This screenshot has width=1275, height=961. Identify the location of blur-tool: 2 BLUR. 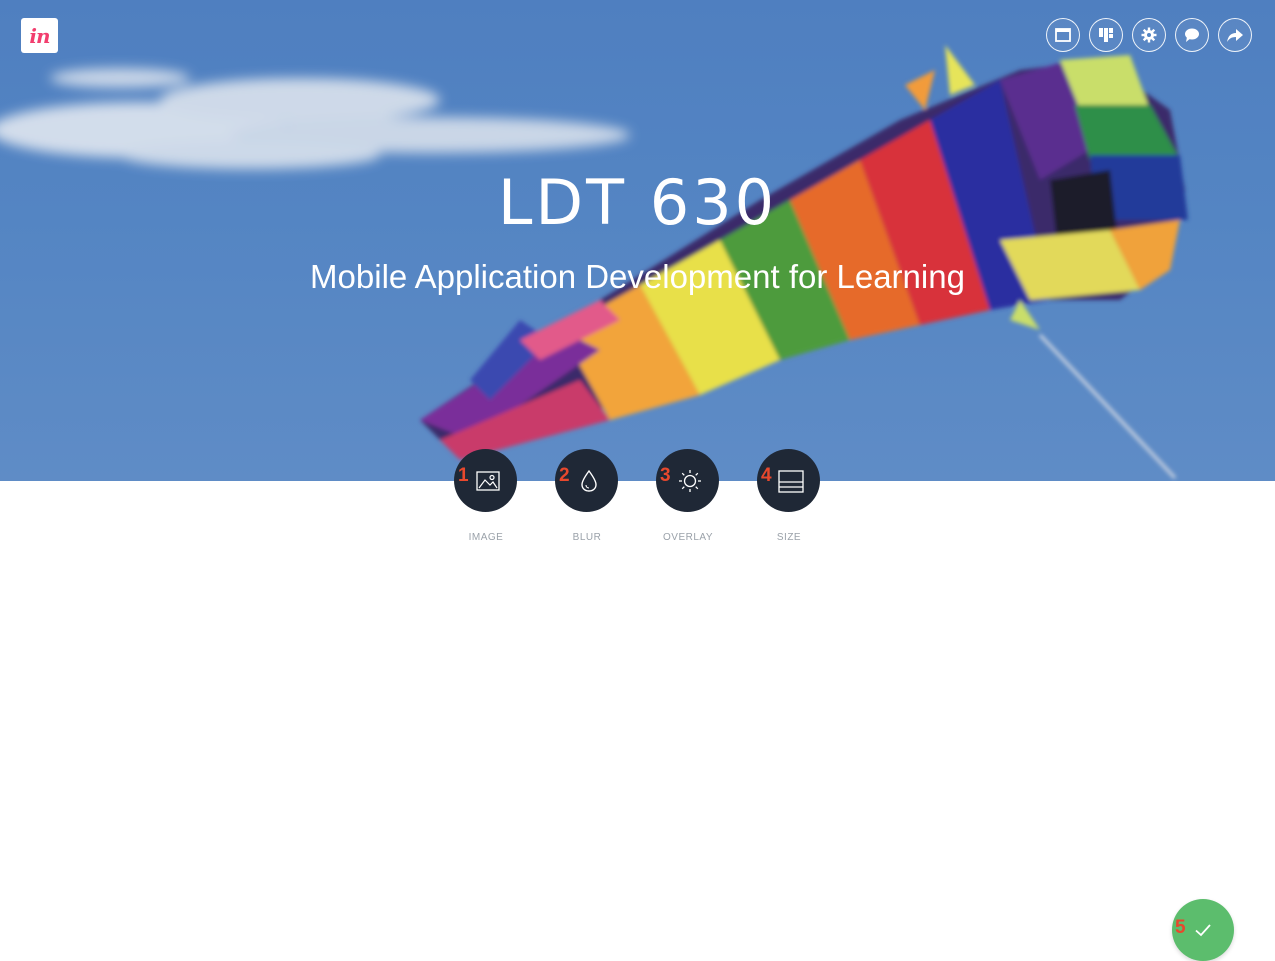
(587, 496).